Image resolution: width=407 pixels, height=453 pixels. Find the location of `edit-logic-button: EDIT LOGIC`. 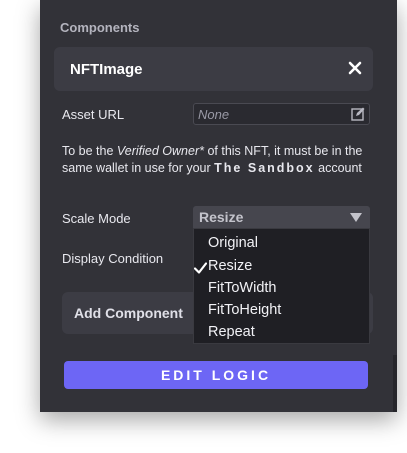

edit-logic-button: EDIT LOGIC is located at coordinates (216, 375).